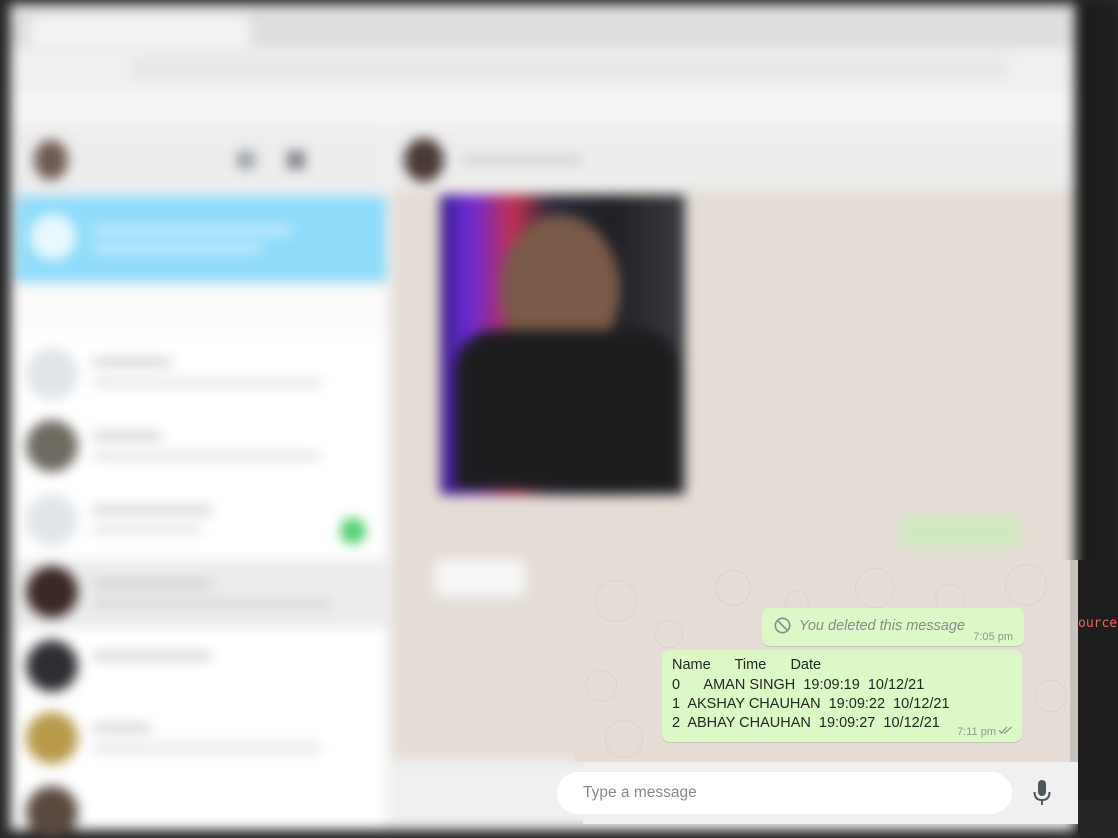  I want to click on address-bar, so click(570, 68).